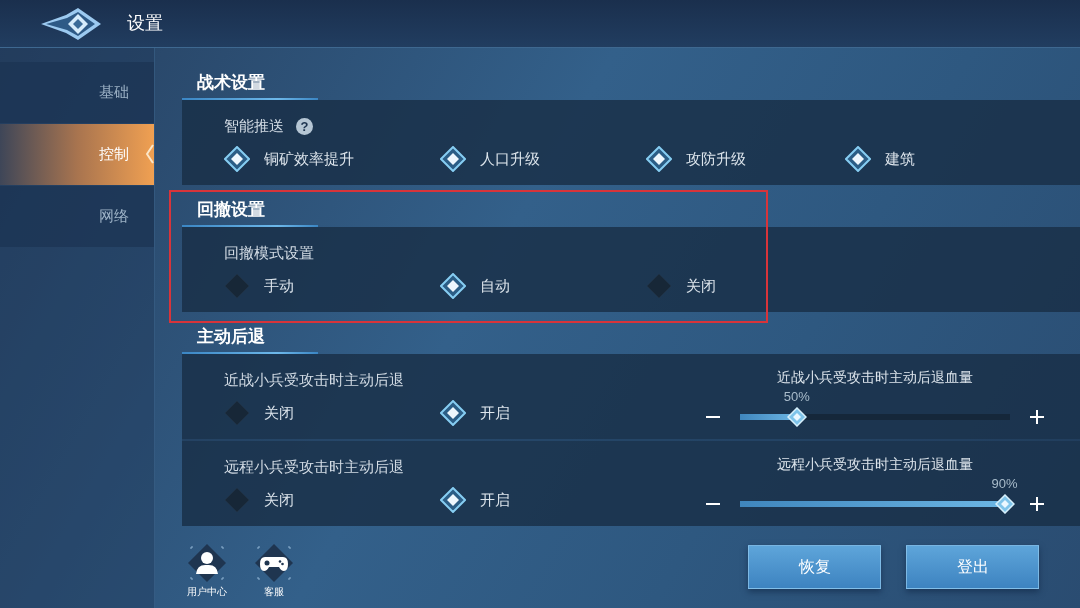 The width and height of the screenshot is (1080, 608). I want to click on option-label: 人口升级, so click(510, 158).